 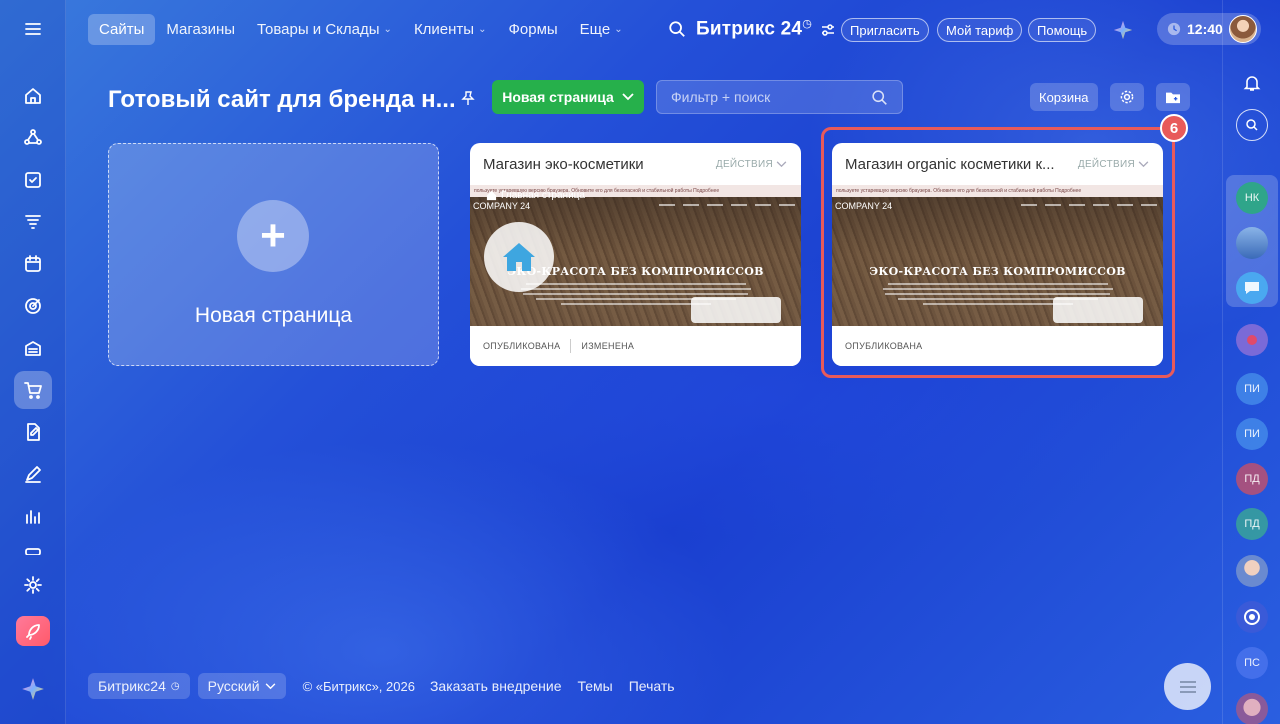 I want to click on copilot-sparkle-icon, so click(x=1123, y=30).